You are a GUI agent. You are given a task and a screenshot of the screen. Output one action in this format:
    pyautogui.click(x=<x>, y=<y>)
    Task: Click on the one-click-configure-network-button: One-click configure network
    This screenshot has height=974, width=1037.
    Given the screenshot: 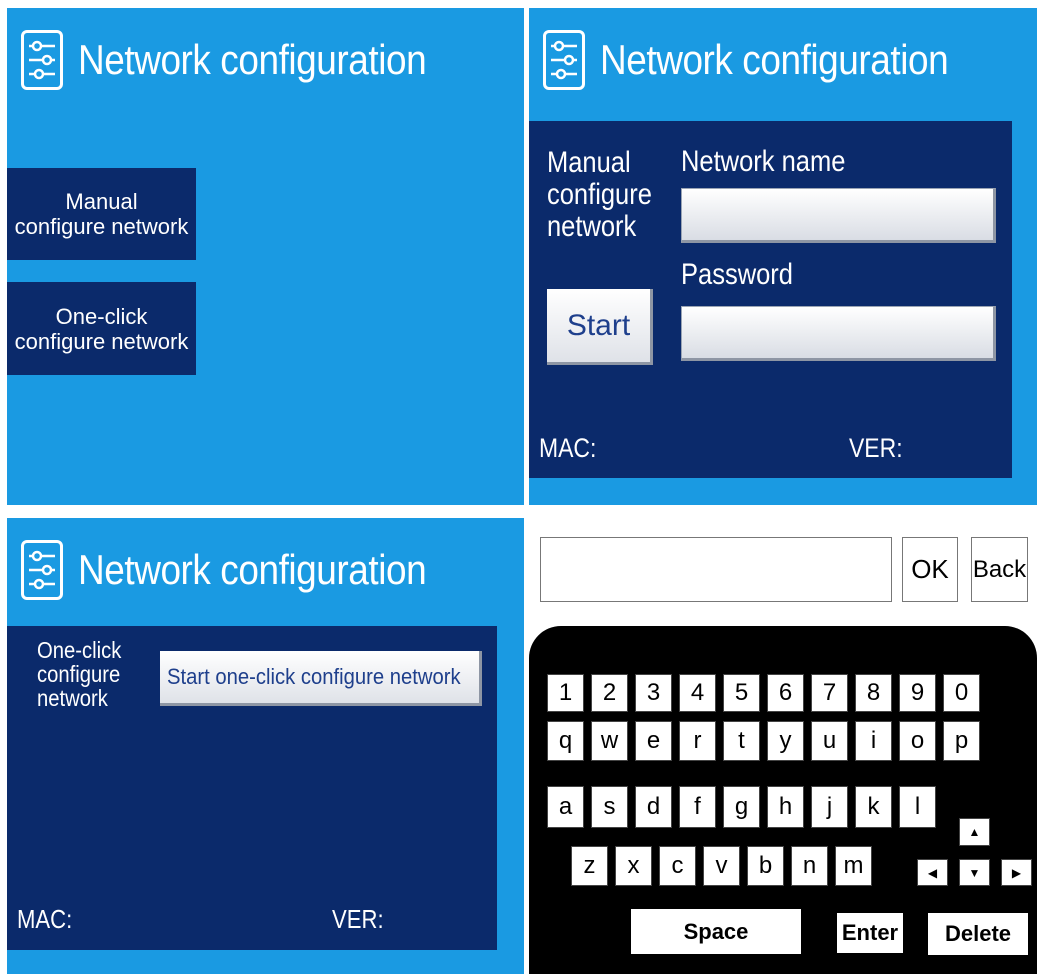 What is the action you would take?
    pyautogui.click(x=101, y=328)
    